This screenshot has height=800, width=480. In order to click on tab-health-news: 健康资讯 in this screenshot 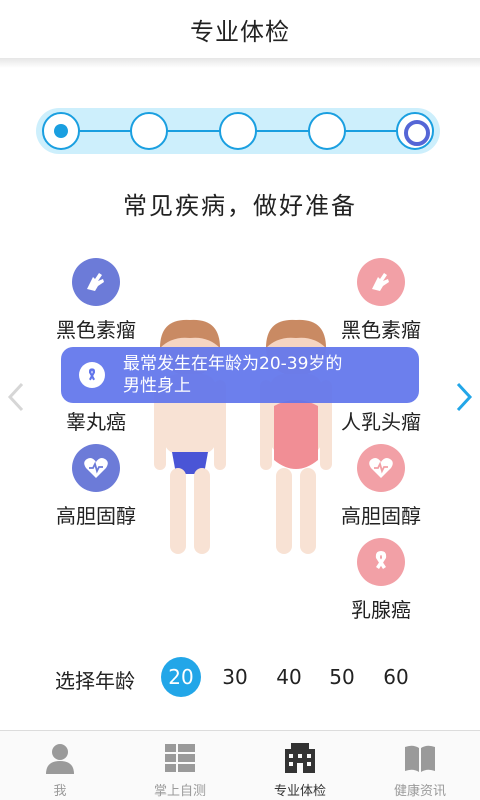, I will do `click(420, 765)`.